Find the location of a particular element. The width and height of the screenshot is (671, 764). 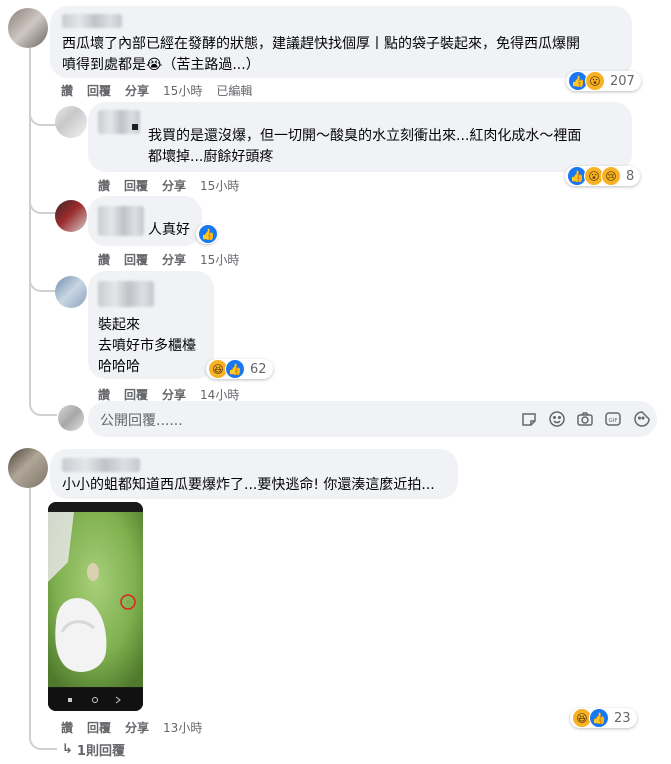

watermelon-photo is located at coordinates (95, 606).